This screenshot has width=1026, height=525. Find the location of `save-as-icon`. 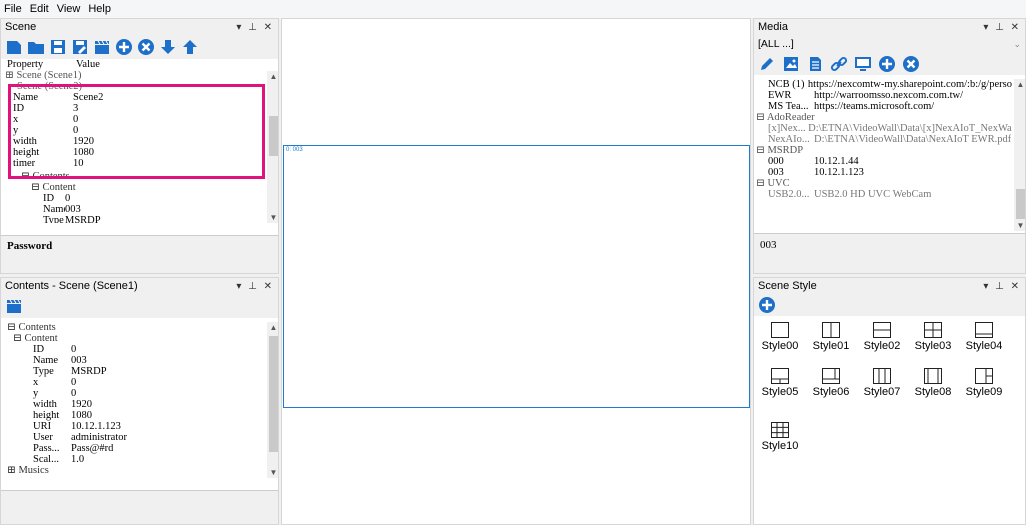

save-as-icon is located at coordinates (80, 47).